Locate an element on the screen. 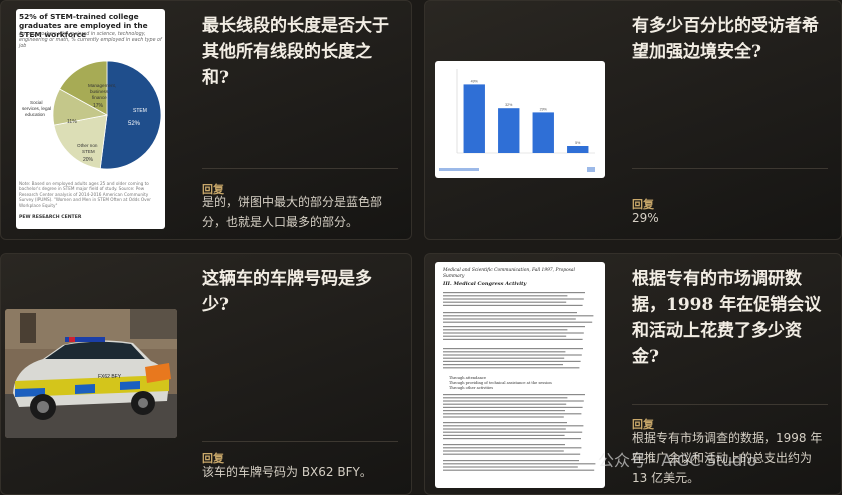  pie-label-mgmt: Management, is located at coordinates (102, 85).